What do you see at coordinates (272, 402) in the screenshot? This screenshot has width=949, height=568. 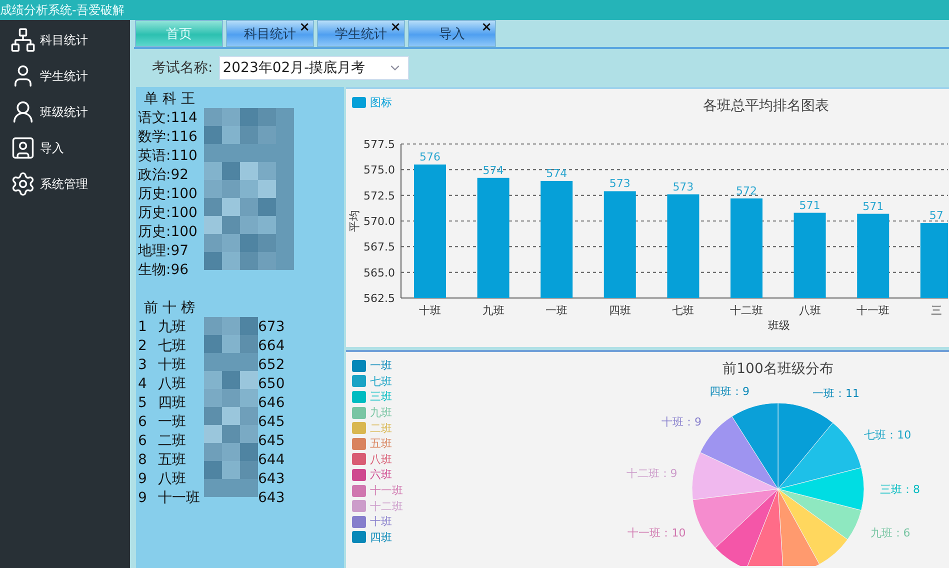 I see `total-score: 646` at bounding box center [272, 402].